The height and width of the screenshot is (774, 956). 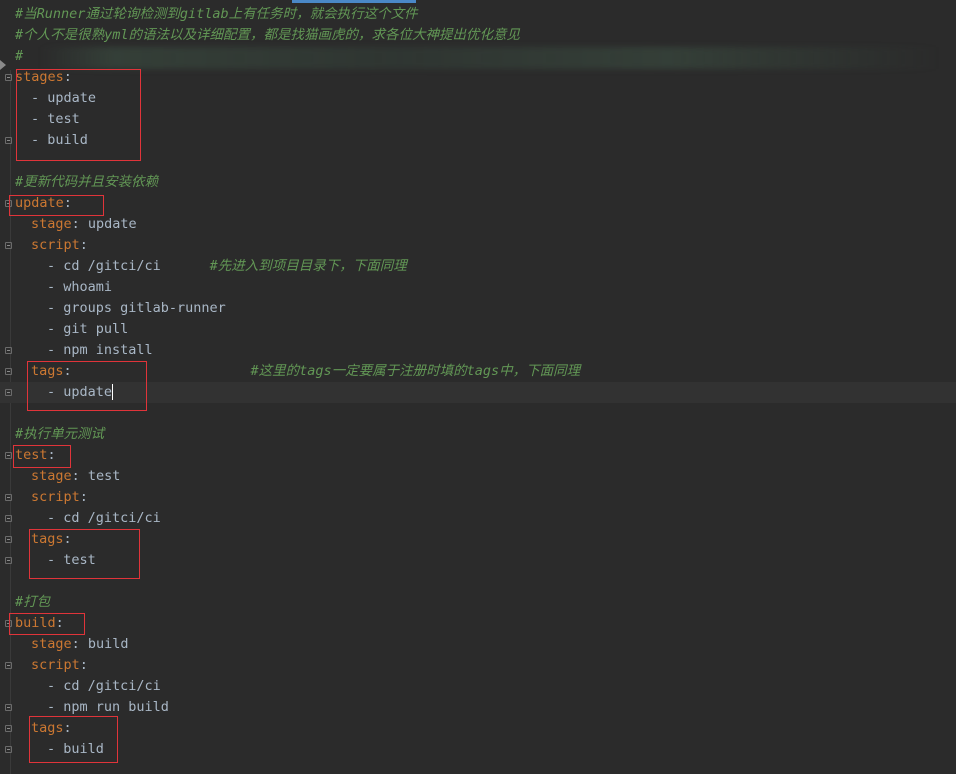 What do you see at coordinates (87, 182) in the screenshot?
I see `comment-text: #更新代码并且安装依赖` at bounding box center [87, 182].